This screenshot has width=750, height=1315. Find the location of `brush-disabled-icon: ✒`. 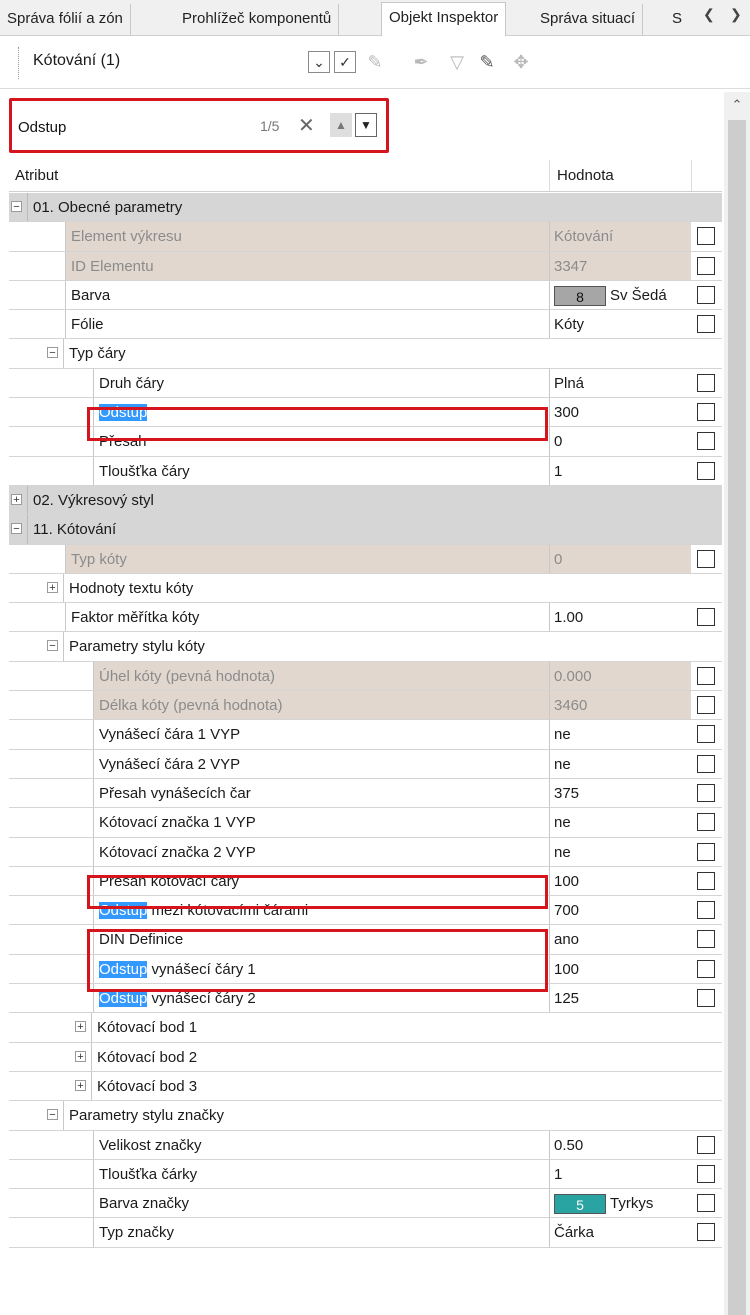

brush-disabled-icon: ✒ is located at coordinates (421, 62).